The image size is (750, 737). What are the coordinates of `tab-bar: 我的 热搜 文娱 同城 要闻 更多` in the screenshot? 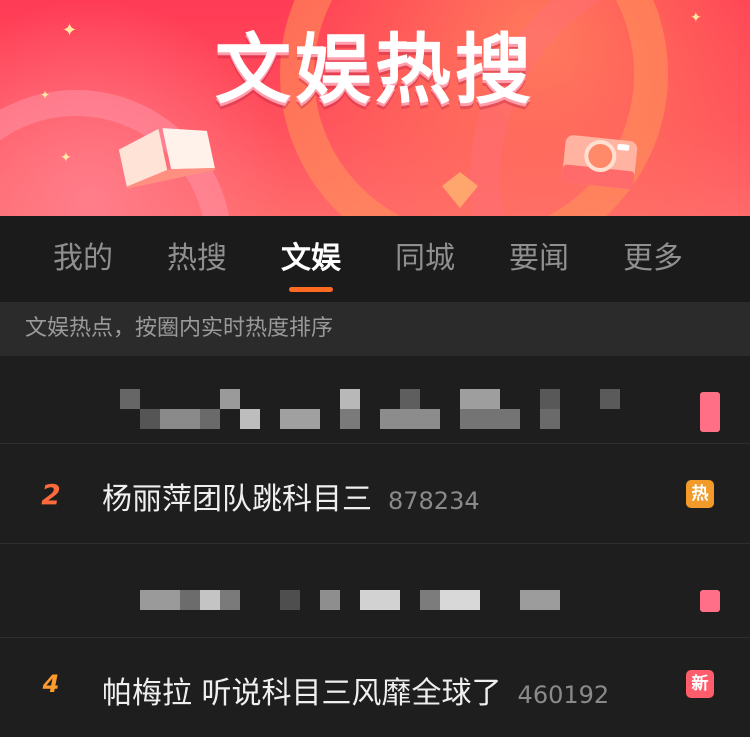 It's located at (375, 259).